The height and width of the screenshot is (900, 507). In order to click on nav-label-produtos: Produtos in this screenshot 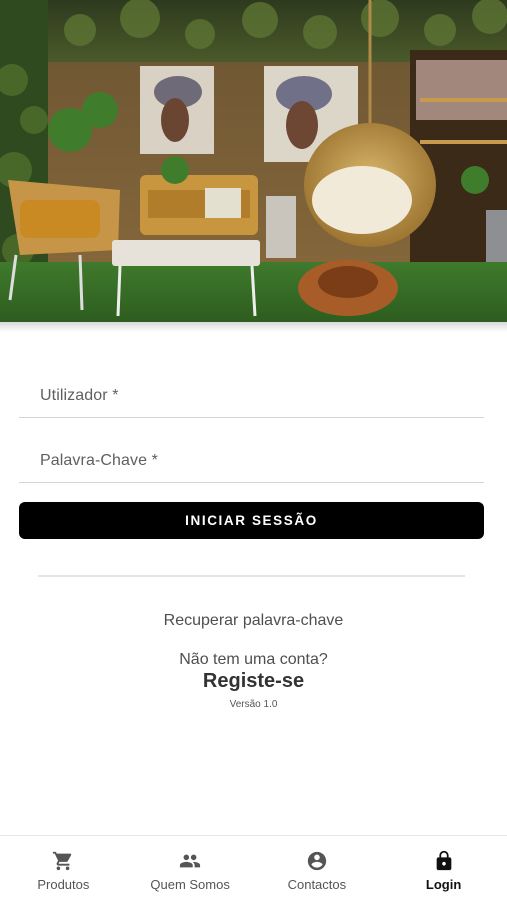, I will do `click(63, 884)`.